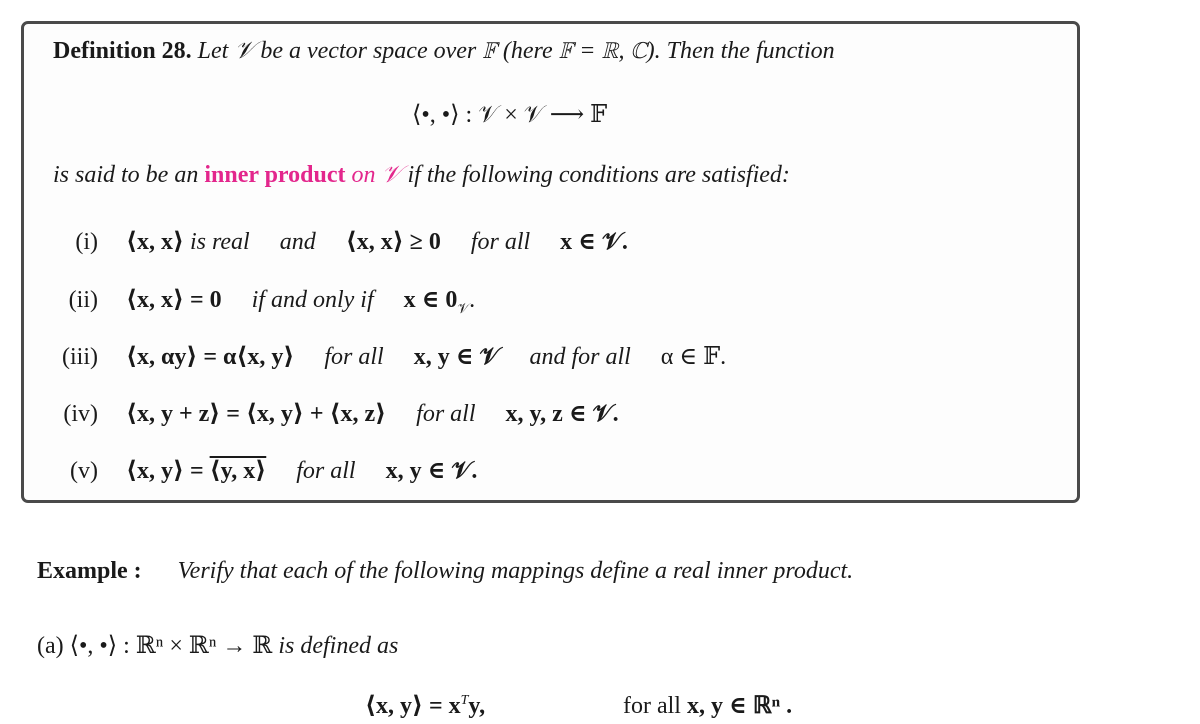 This screenshot has height=724, width=1200. What do you see at coordinates (376, 175) in the screenshot?
I see `term-on: on 𝒱` at bounding box center [376, 175].